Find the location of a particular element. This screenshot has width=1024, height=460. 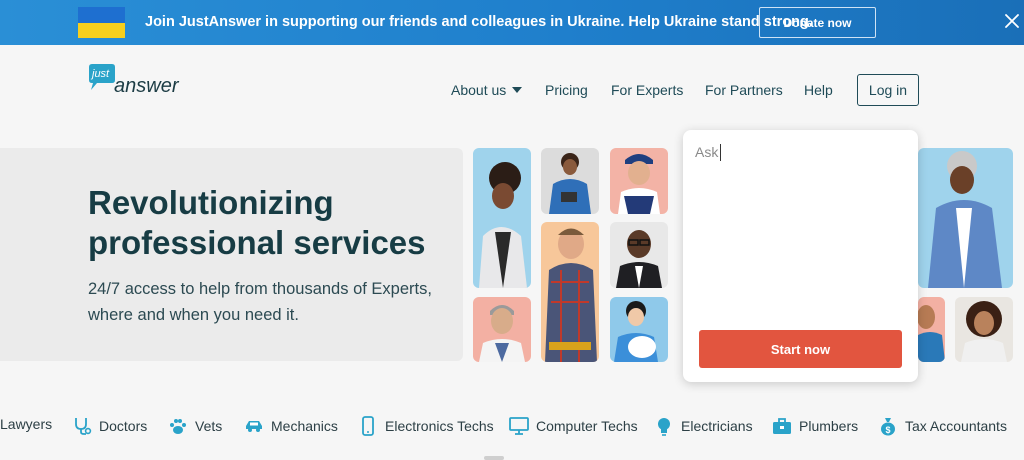

stethoscope-icon is located at coordinates (83, 426).